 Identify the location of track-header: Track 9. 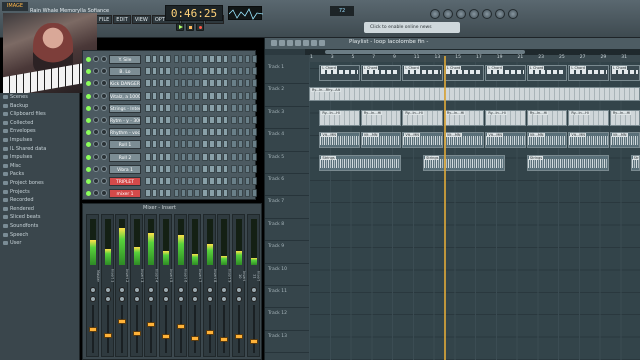
(287, 252).